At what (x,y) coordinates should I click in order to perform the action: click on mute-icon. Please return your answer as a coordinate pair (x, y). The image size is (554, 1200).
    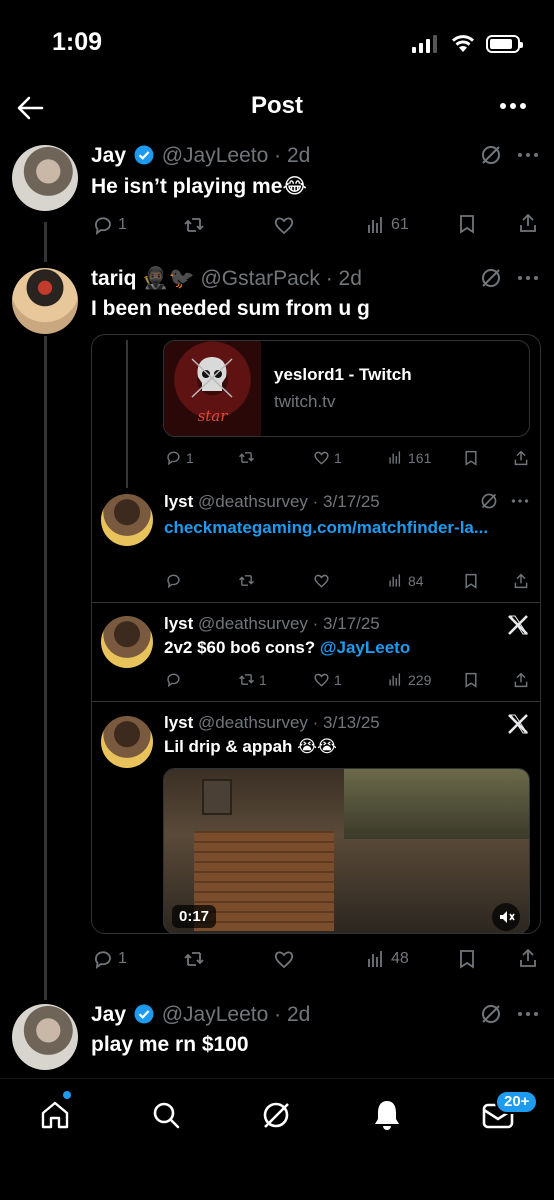
    Looking at the image, I should click on (507, 917).